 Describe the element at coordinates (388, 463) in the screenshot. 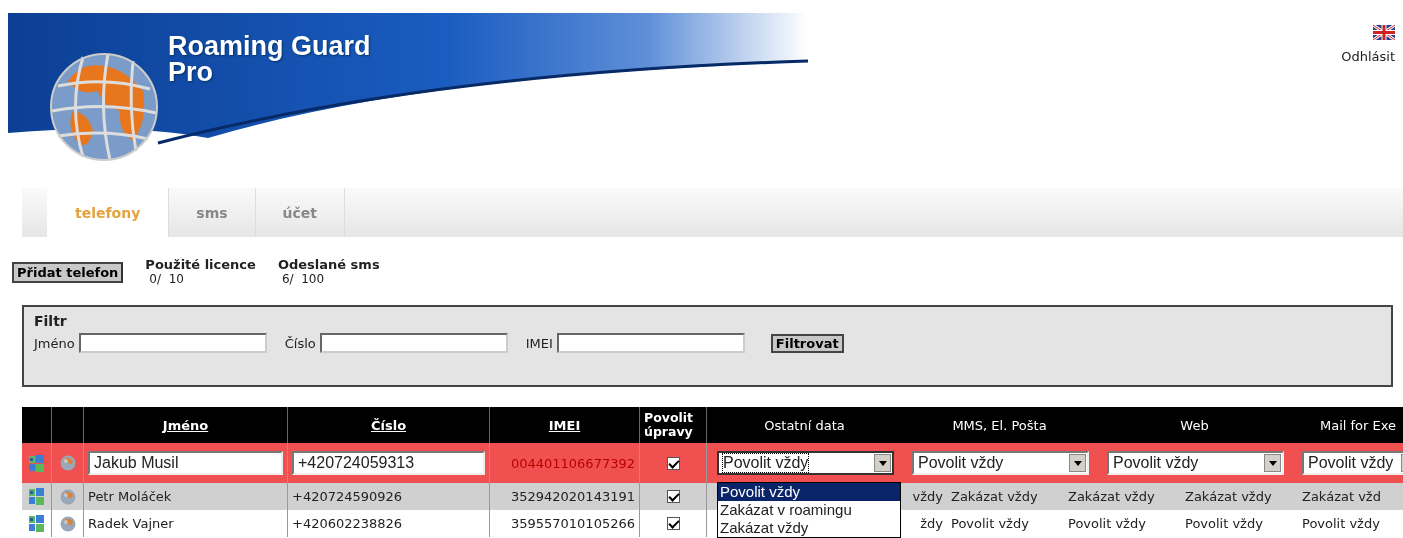

I see `number-input-field: +420724059313` at that location.